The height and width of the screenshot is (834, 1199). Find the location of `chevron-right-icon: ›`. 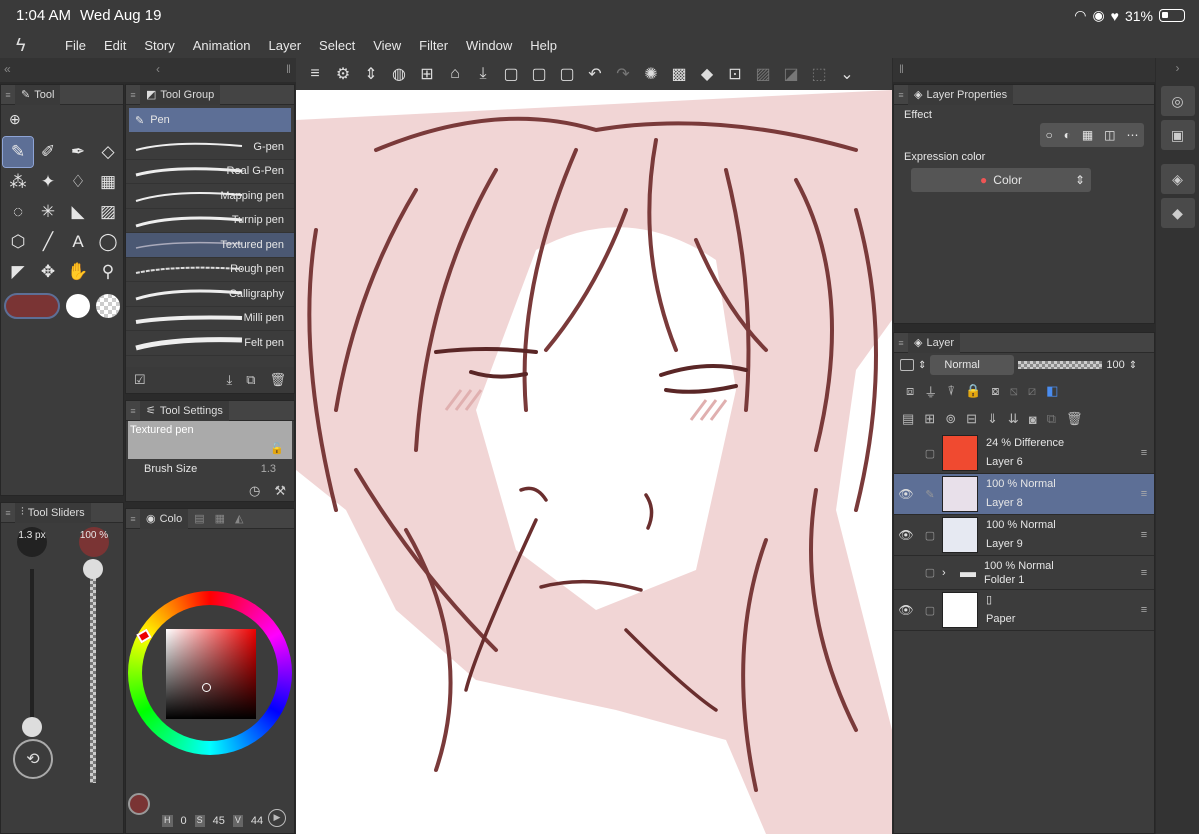

chevron-right-icon: › is located at coordinates (951, 573).